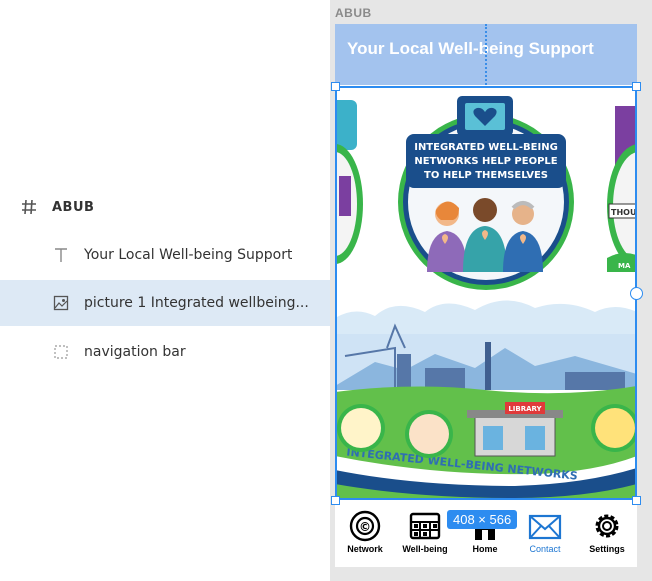 The height and width of the screenshot is (581, 652). What do you see at coordinates (636, 500) in the screenshot?
I see `resize-handle-bottom-right` at bounding box center [636, 500].